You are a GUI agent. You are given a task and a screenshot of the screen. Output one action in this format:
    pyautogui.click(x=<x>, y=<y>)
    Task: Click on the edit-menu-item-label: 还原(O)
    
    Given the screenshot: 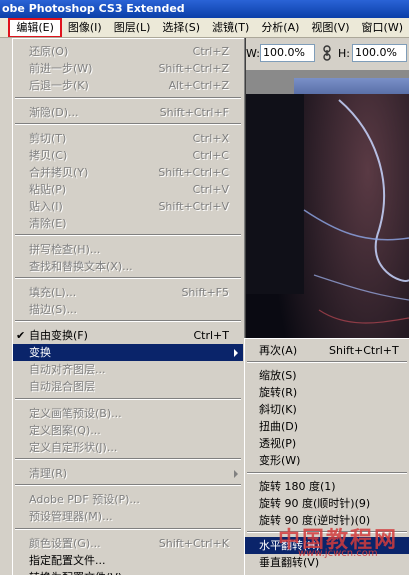 What is the action you would take?
    pyautogui.click(x=49, y=51)
    